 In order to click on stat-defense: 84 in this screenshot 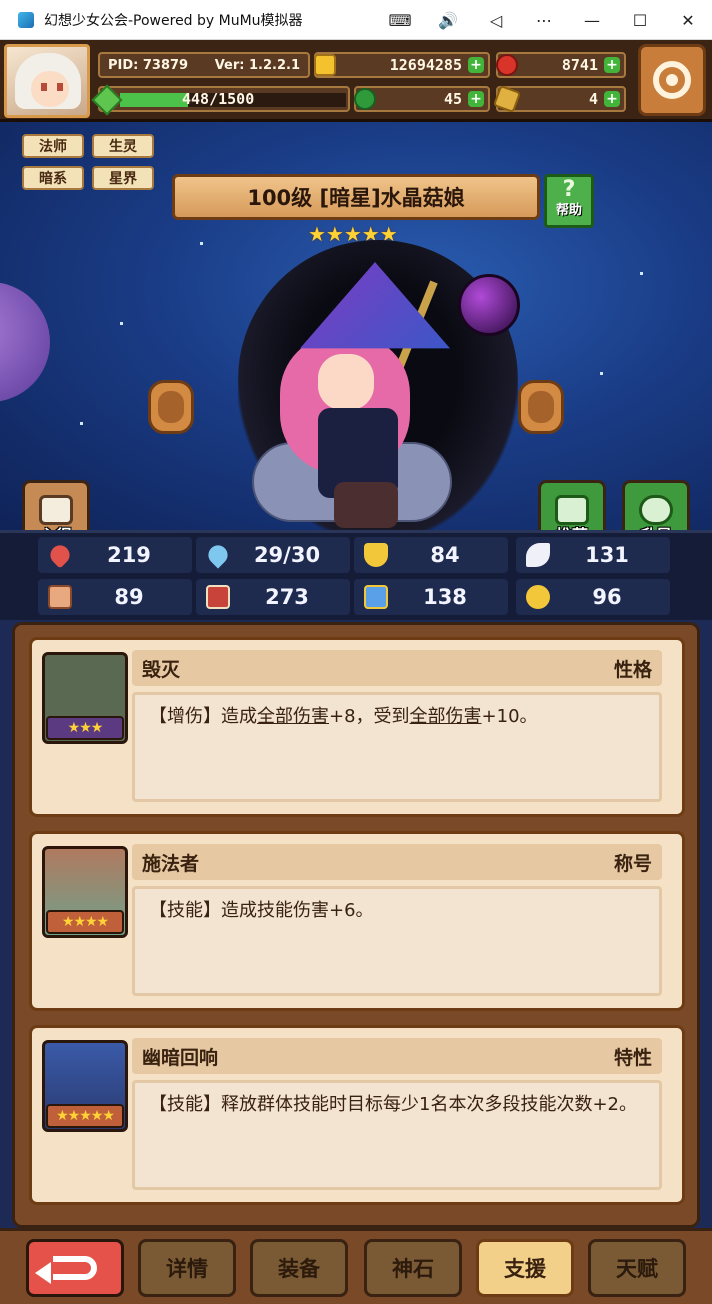, I will do `click(431, 555)`.